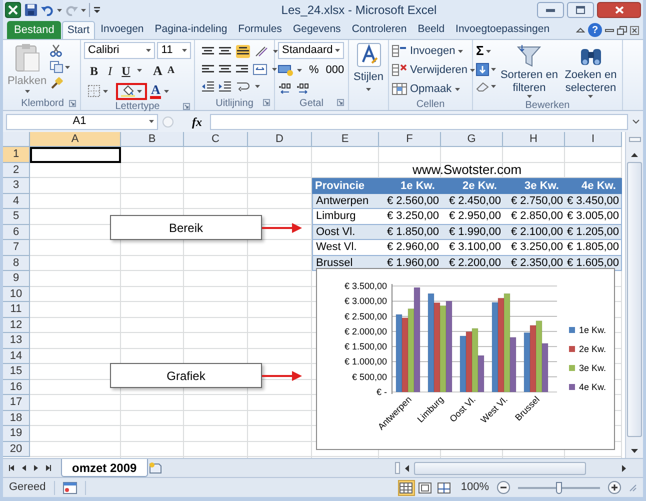  I want to click on sheet-tab: omzet 2009, so click(104, 468).